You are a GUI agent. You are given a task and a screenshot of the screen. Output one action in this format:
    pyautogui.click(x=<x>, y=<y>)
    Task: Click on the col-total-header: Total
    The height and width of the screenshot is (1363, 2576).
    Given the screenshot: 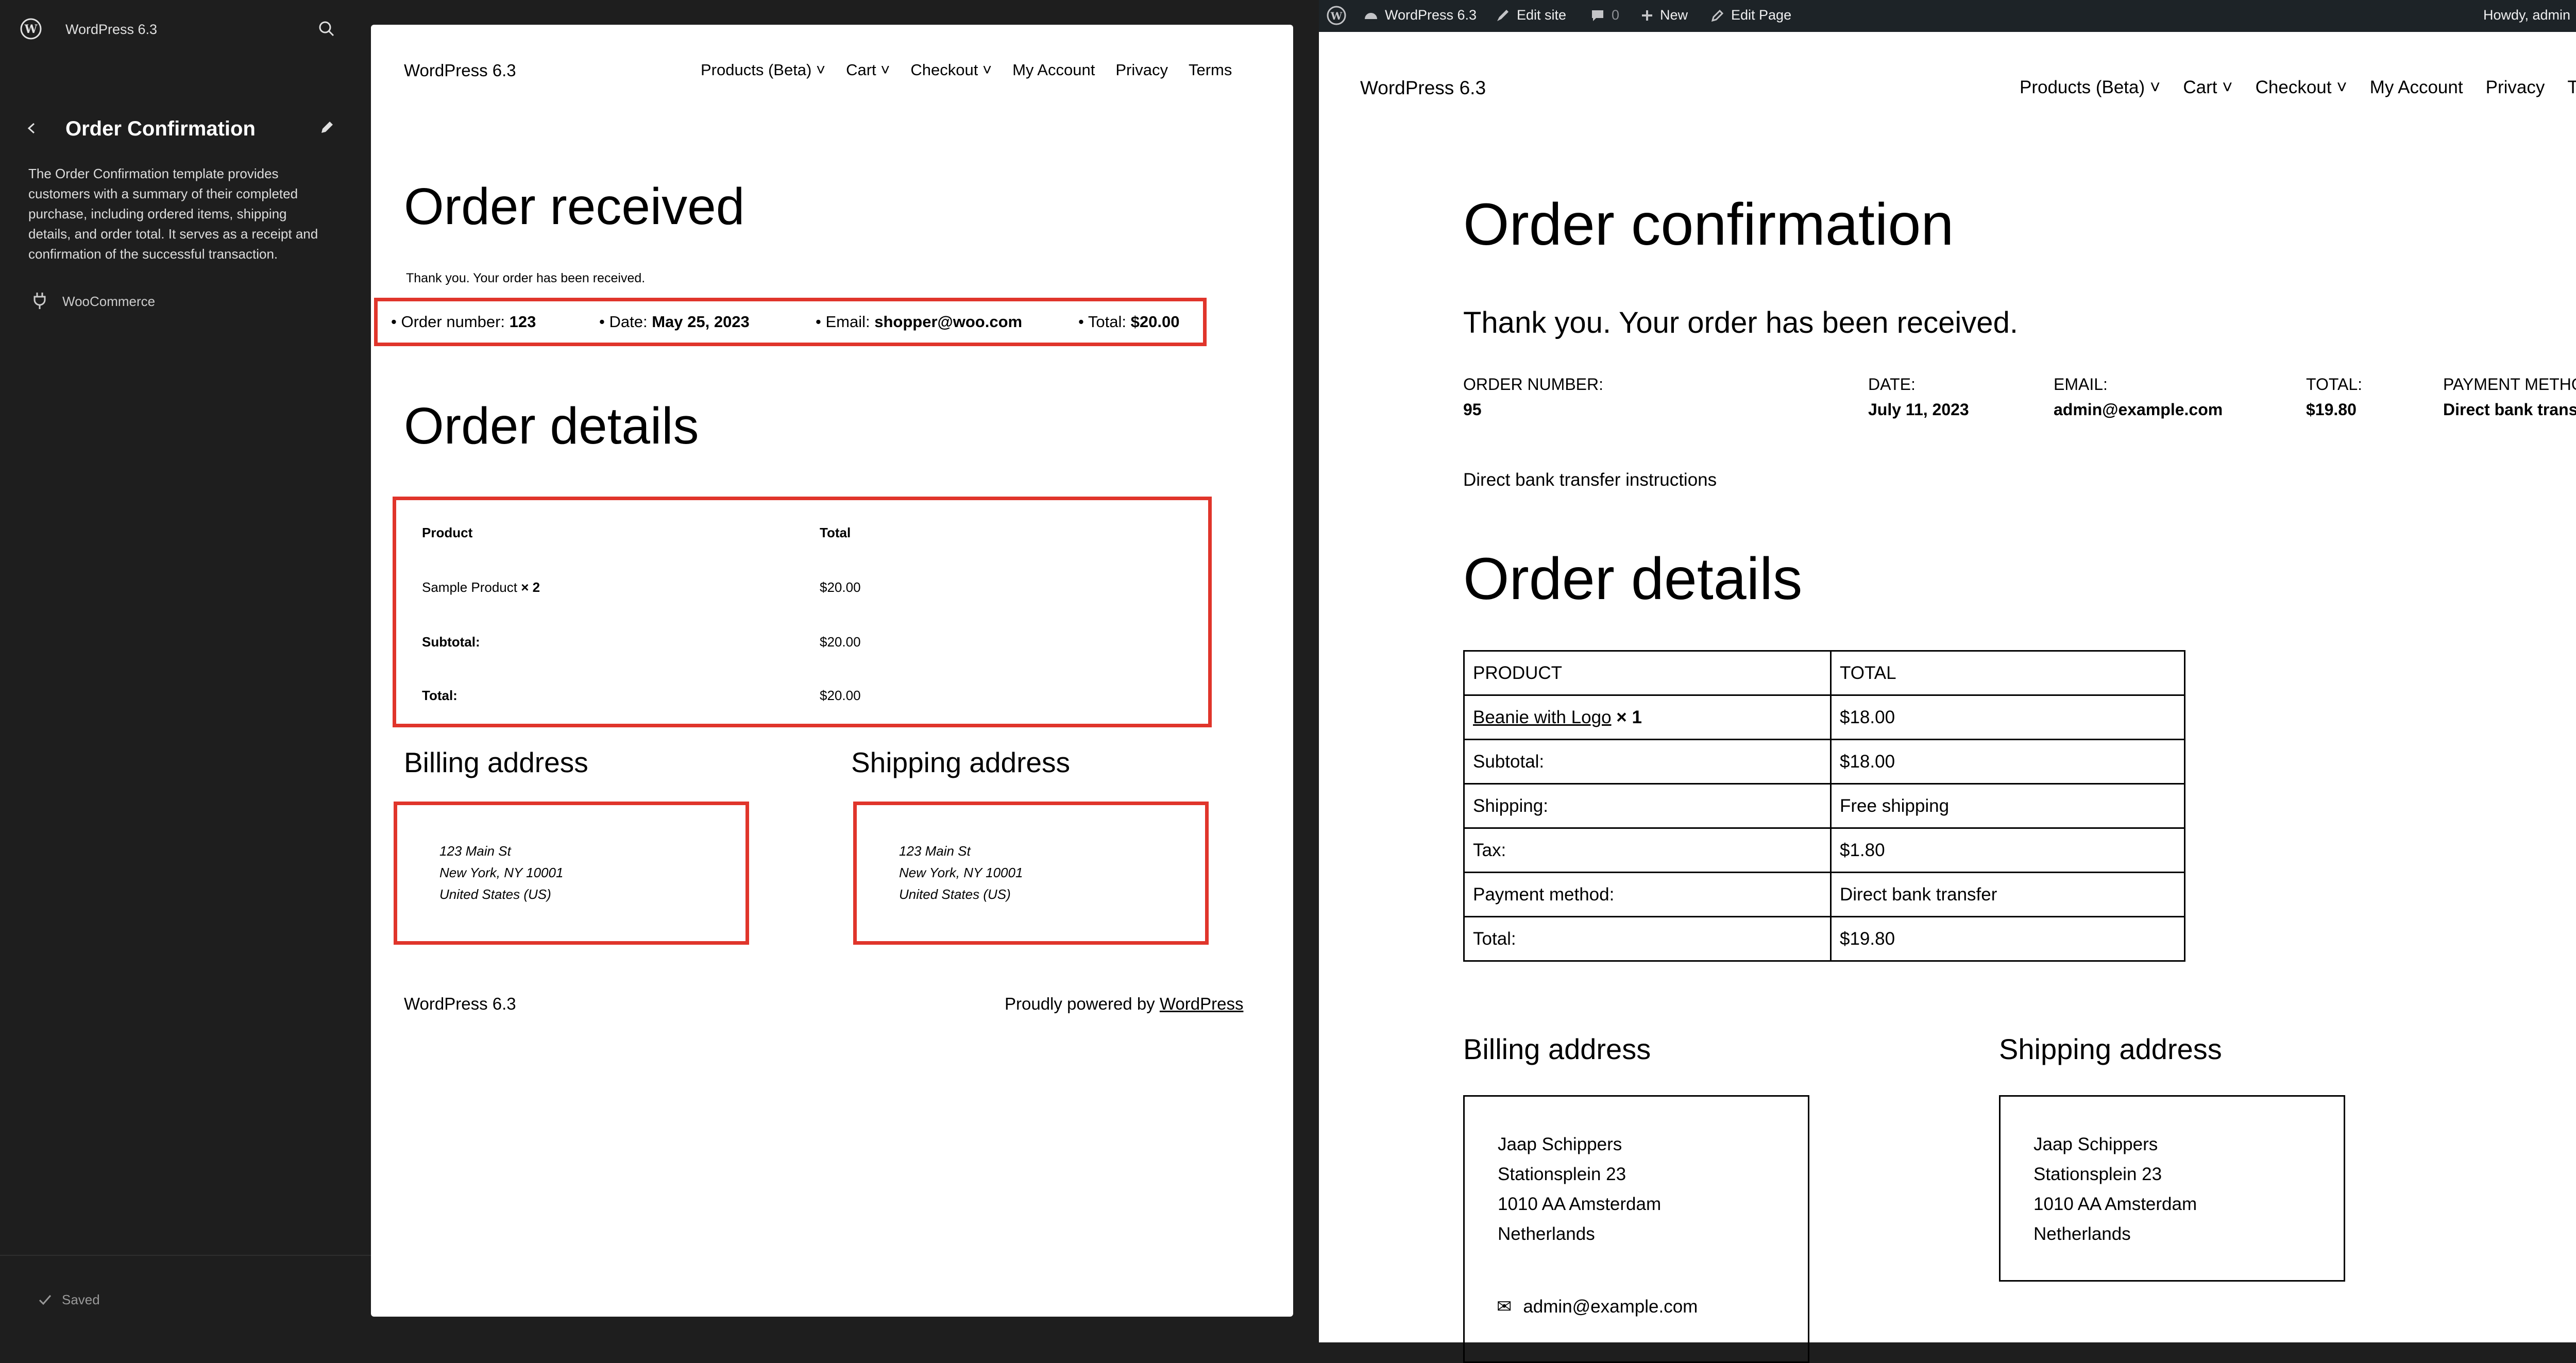 What is the action you would take?
    pyautogui.click(x=835, y=532)
    